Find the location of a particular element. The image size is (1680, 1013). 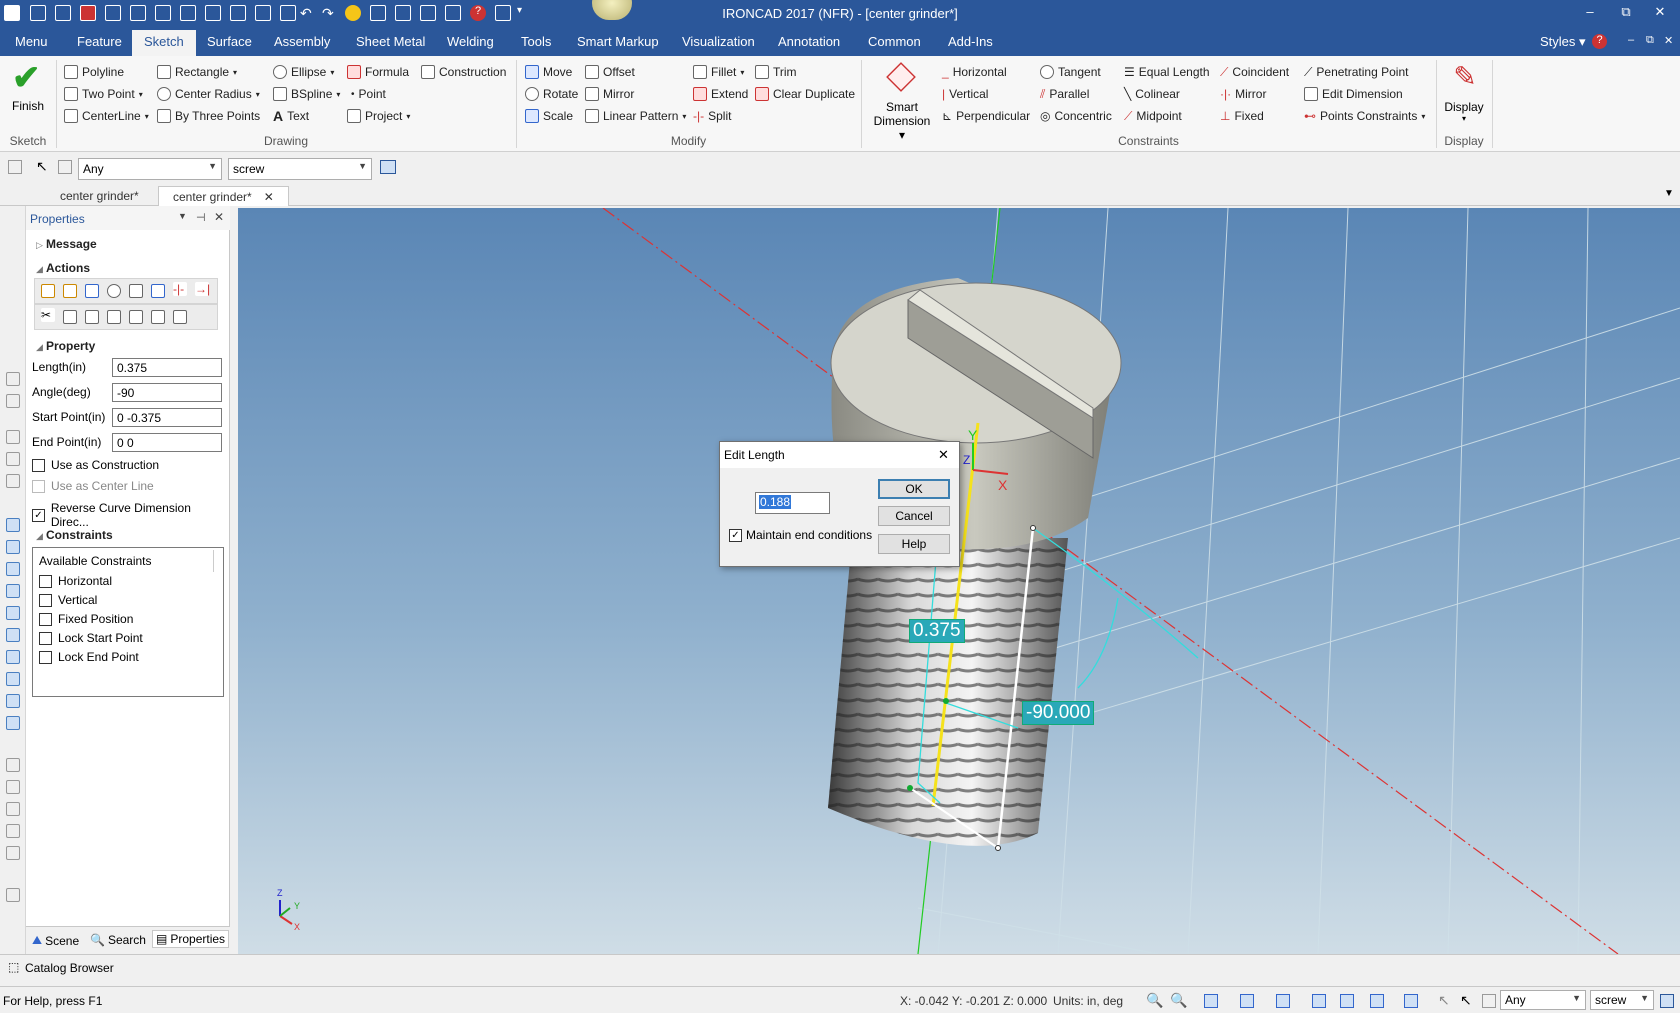

project-button: Project ▾ is located at coordinates (378, 116).